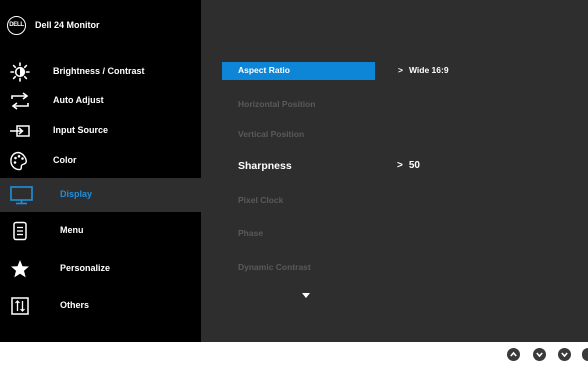 Image resolution: width=588 pixels, height=371 pixels. I want to click on option-dynamic-contrast: Dynamic Contrast, so click(297, 268).